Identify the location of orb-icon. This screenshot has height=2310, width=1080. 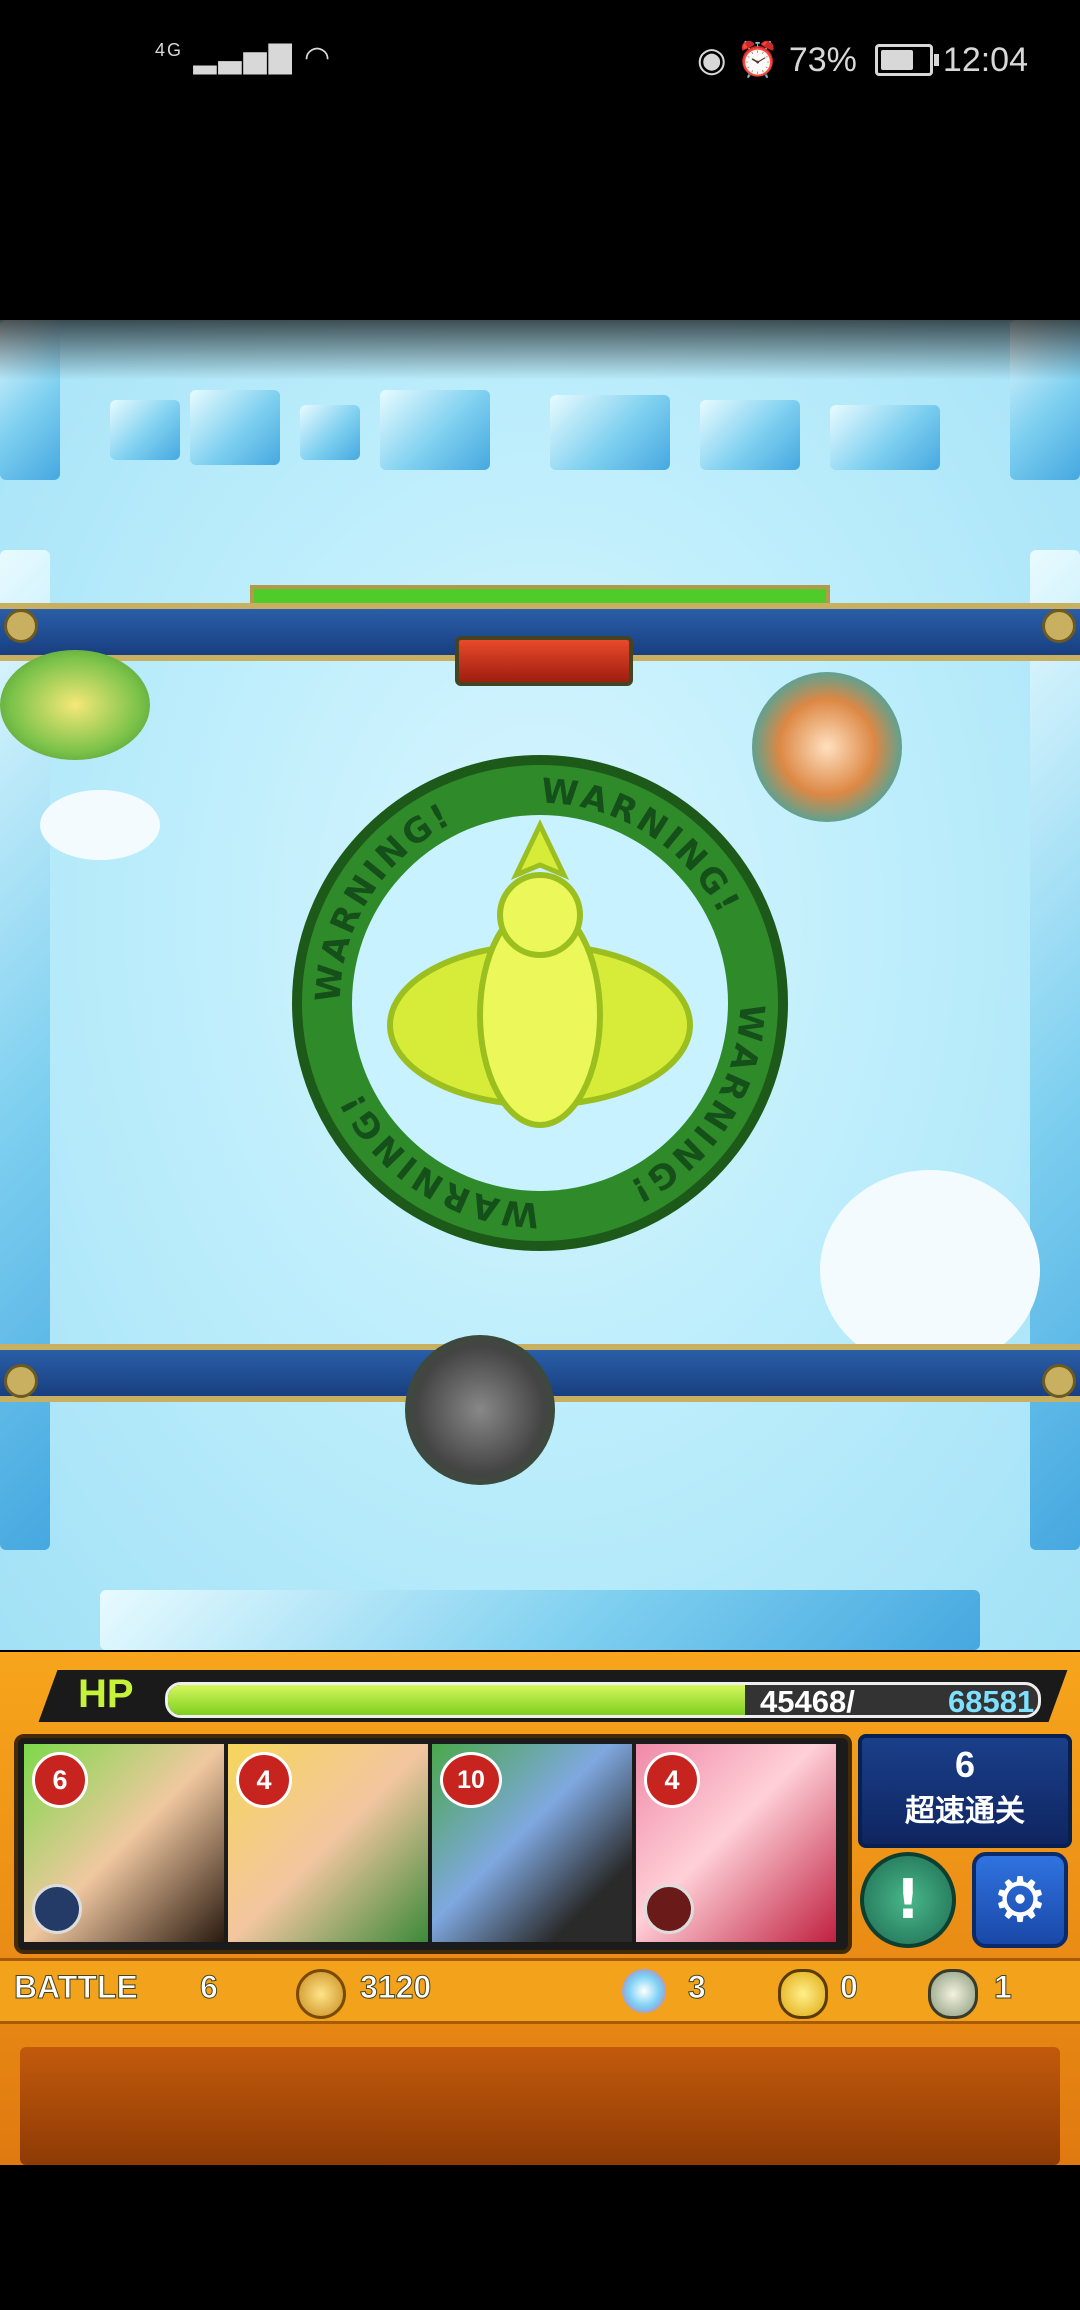
(644, 1991).